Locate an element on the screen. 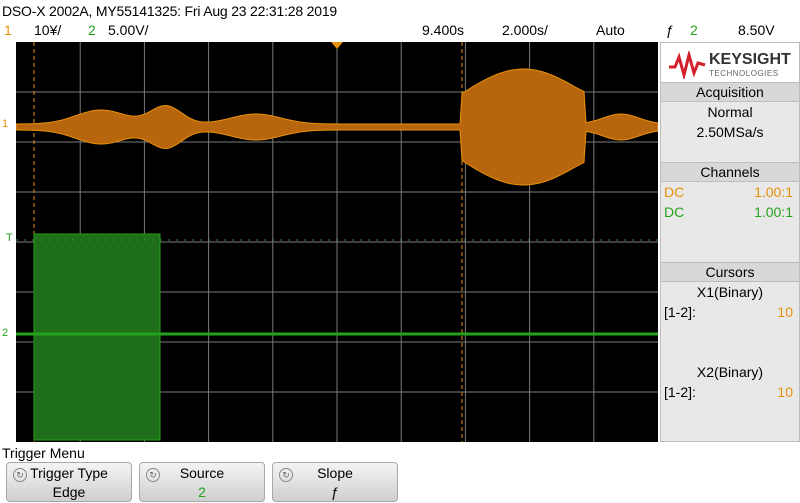 Image resolution: width=800 pixels, height=503 pixels. softkey-label: Source is located at coordinates (202, 473).